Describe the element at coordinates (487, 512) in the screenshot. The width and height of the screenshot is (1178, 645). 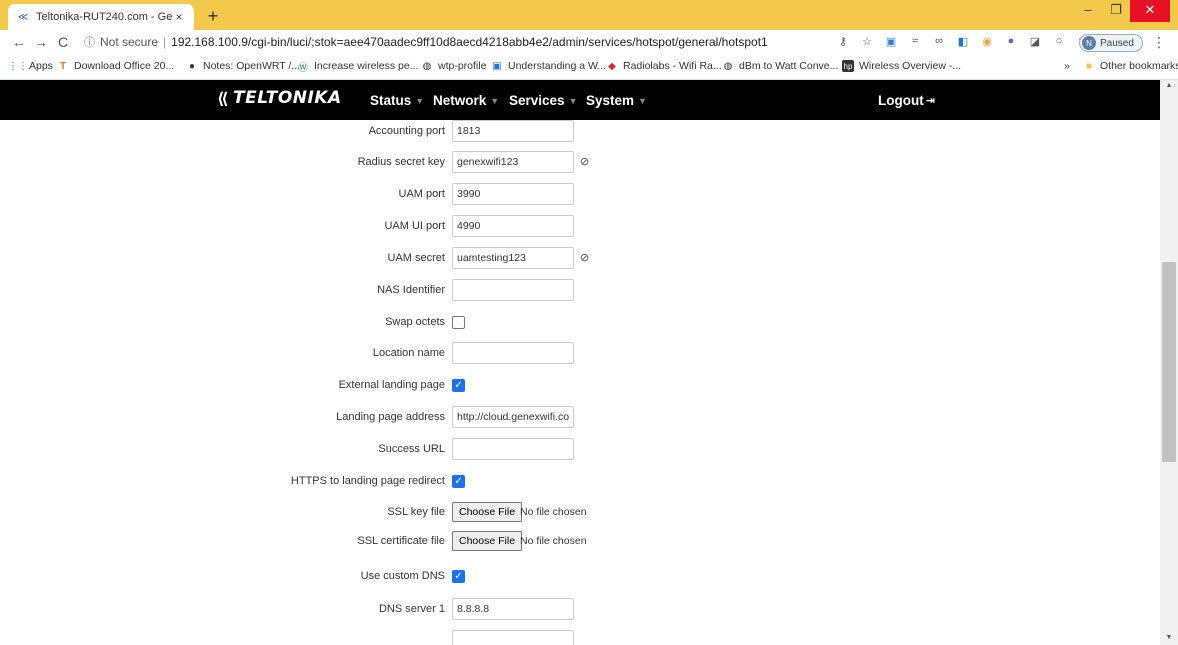
I see `ssl-key-file-button: Choose File` at that location.